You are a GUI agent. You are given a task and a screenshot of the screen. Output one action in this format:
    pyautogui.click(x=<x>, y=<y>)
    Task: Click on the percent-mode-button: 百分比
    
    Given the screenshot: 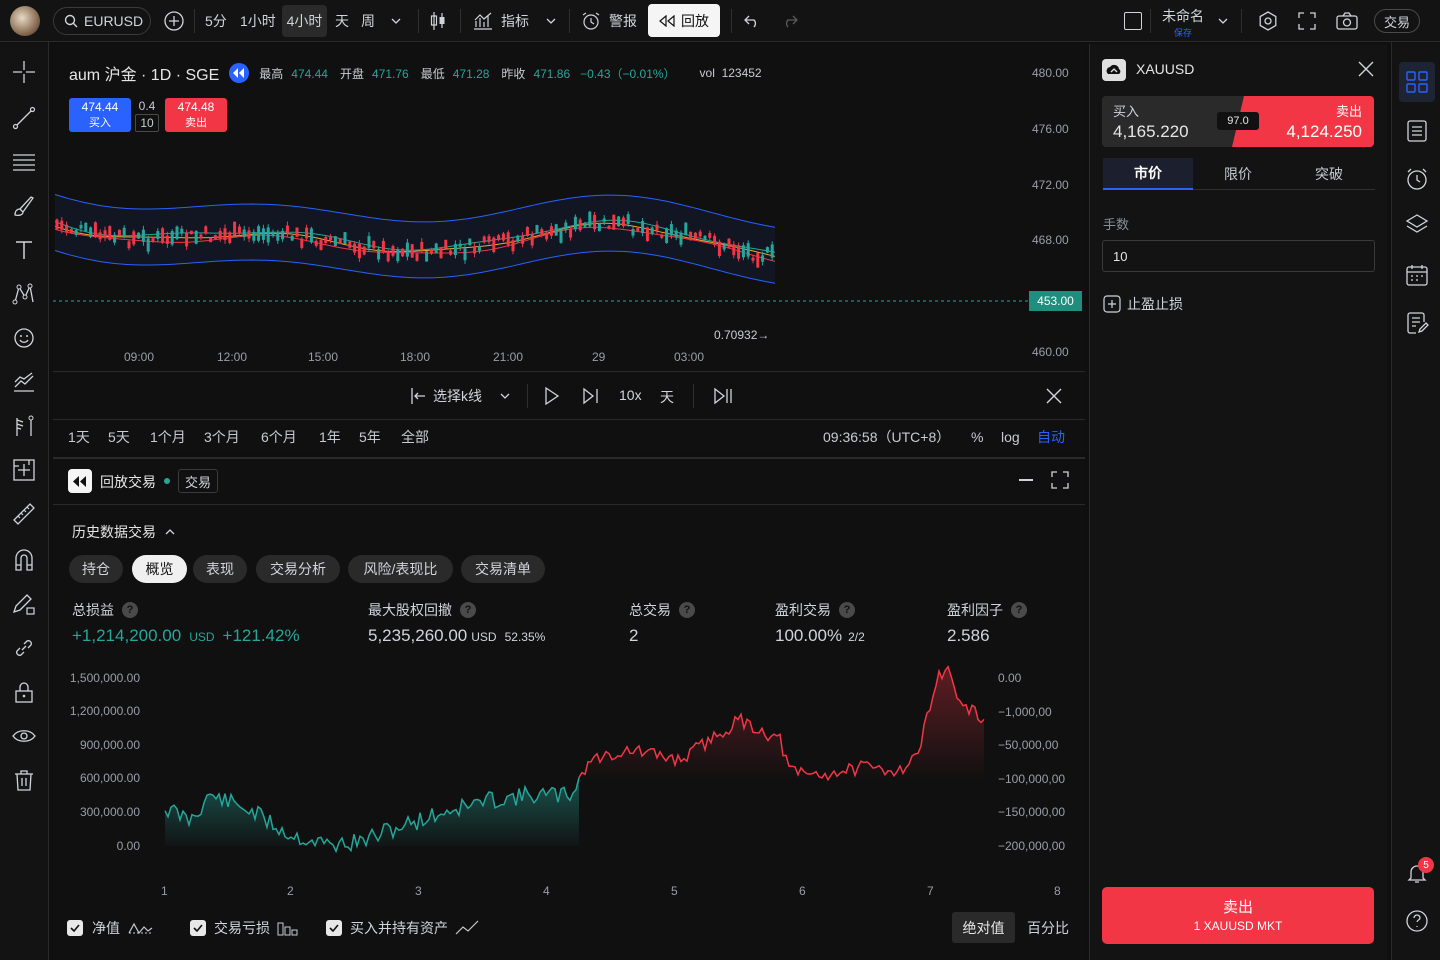 What is the action you would take?
    pyautogui.click(x=1048, y=927)
    